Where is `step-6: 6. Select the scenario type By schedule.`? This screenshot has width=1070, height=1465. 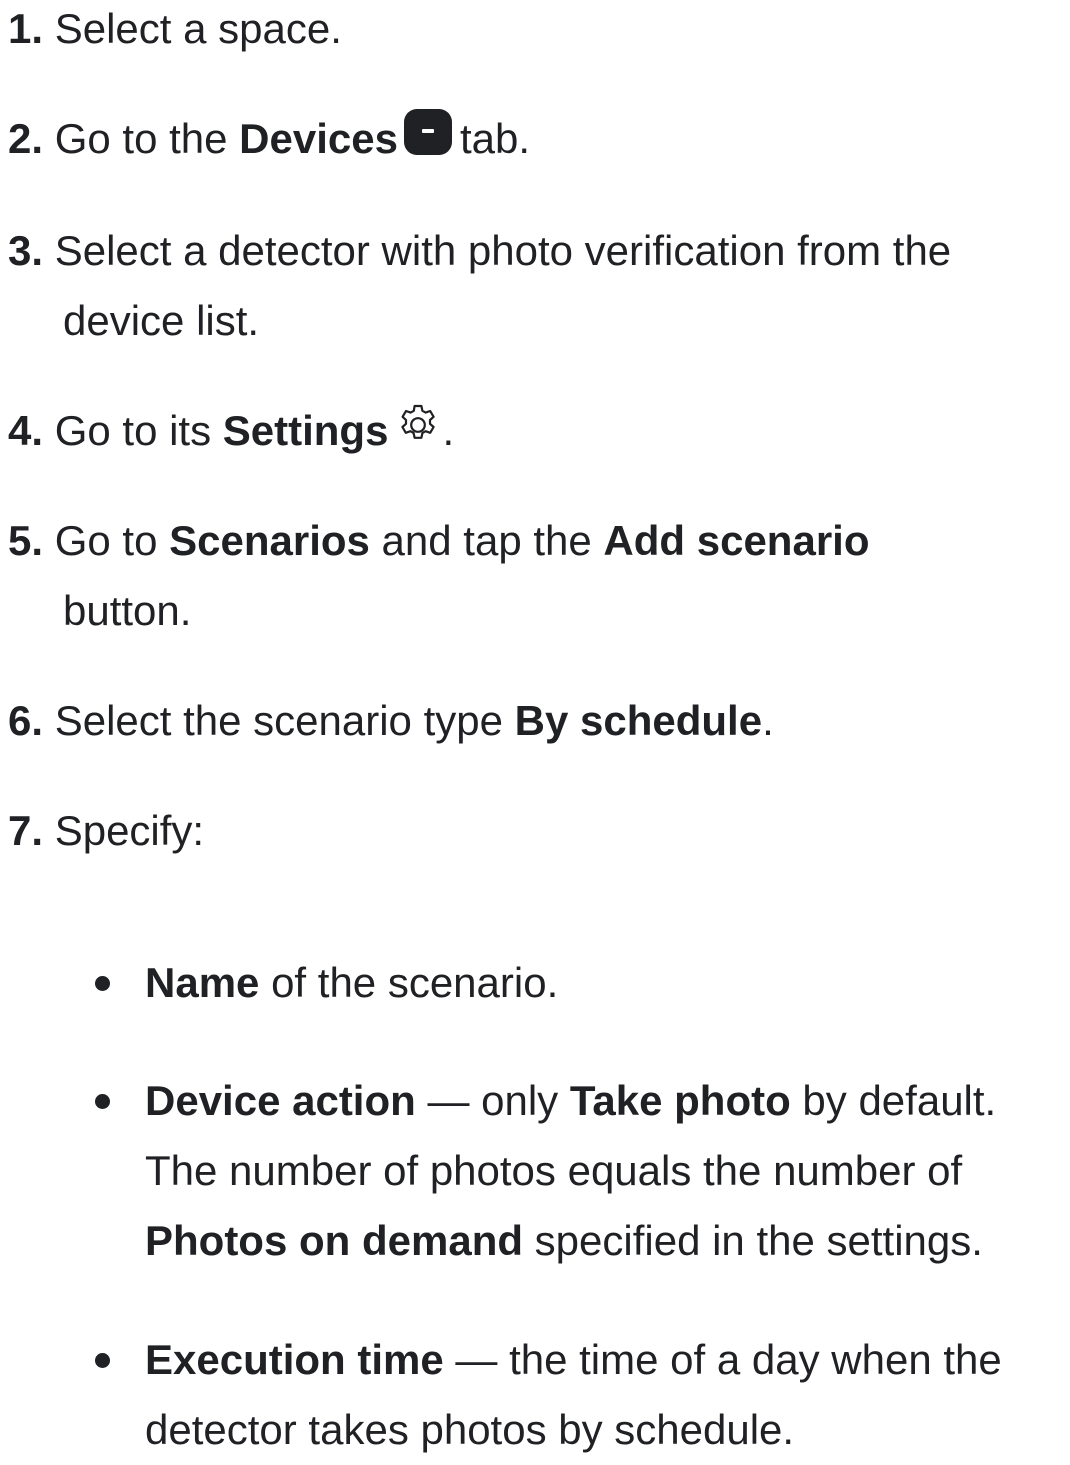
step-6: 6. Select the scenario type By schedule. is located at coordinates (538, 721).